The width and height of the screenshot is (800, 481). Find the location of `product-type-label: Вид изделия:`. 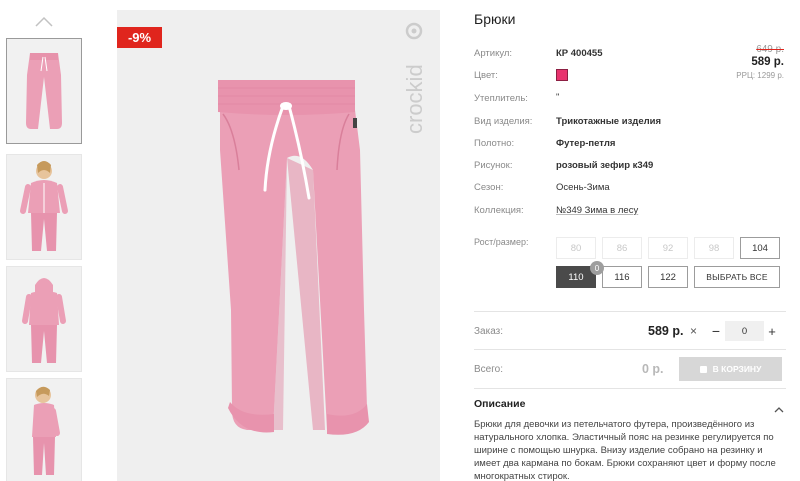

product-type-label: Вид изделия: is located at coordinates (503, 121).